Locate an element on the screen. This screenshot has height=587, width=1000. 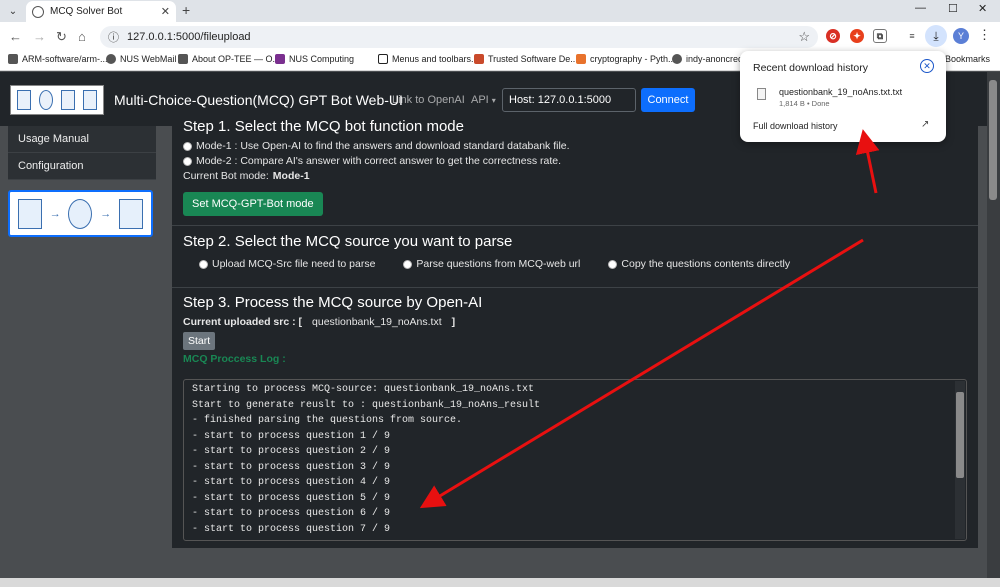
log-scrollbar is located at coordinates (960, 460).